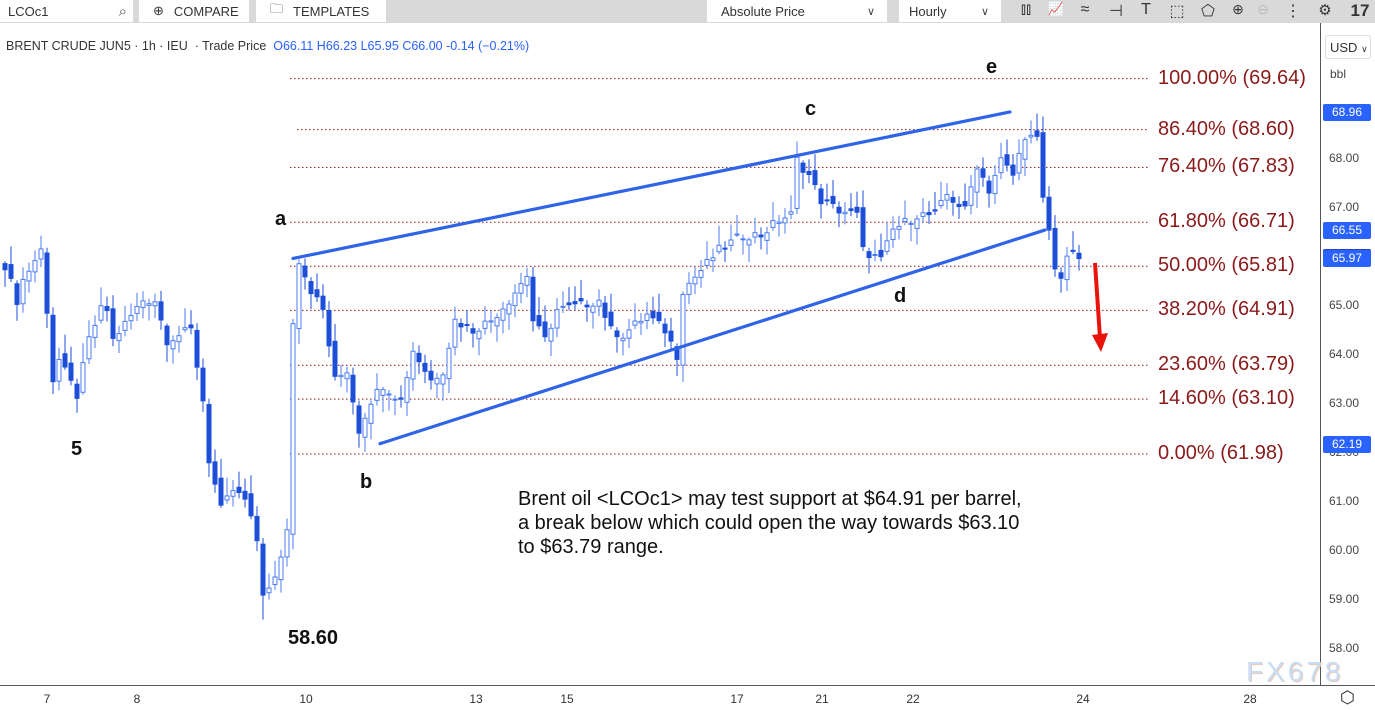  What do you see at coordinates (1208, 11) in the screenshot?
I see `polygon-icon: ⬠` at bounding box center [1208, 11].